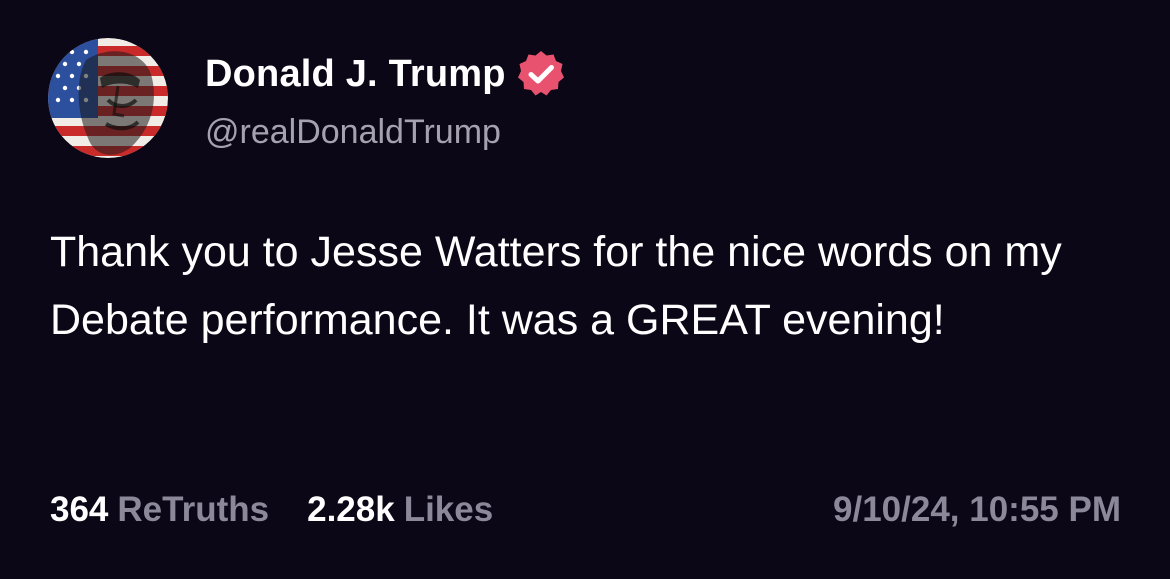 This screenshot has height=579, width=1170. What do you see at coordinates (541, 74) in the screenshot?
I see `verified-badge-icon` at bounding box center [541, 74].